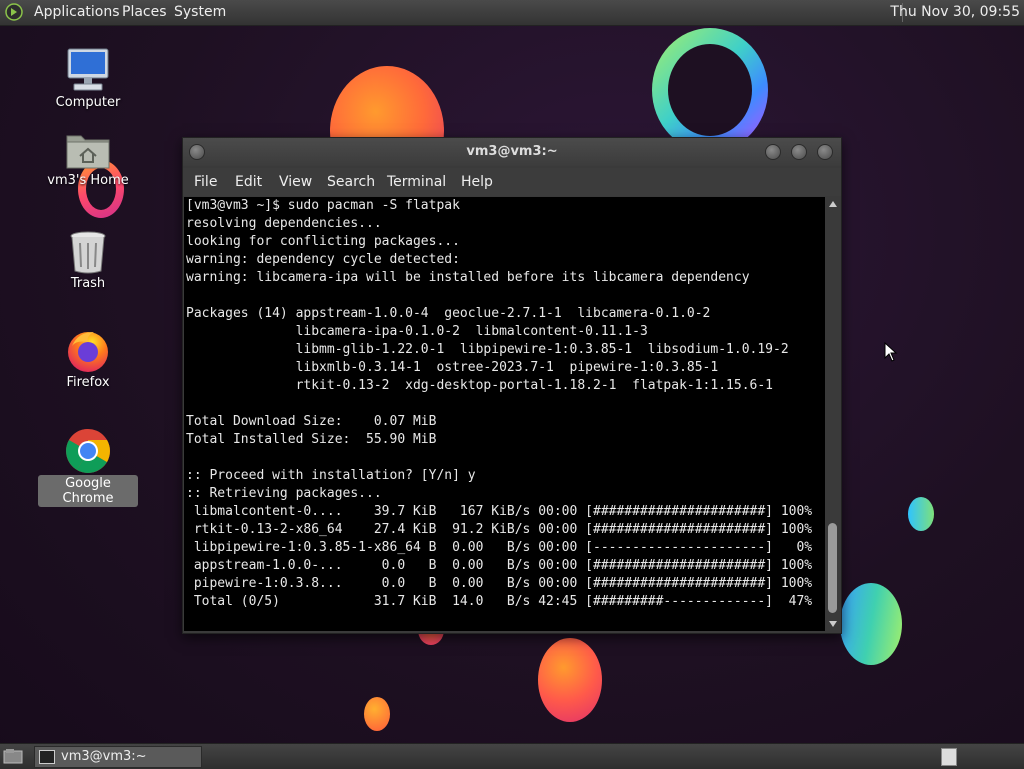 Image resolution: width=1024 pixels, height=769 pixels. I want to click on terminal-line: Total Installed Size: 55.90 MiB, so click(311, 439).